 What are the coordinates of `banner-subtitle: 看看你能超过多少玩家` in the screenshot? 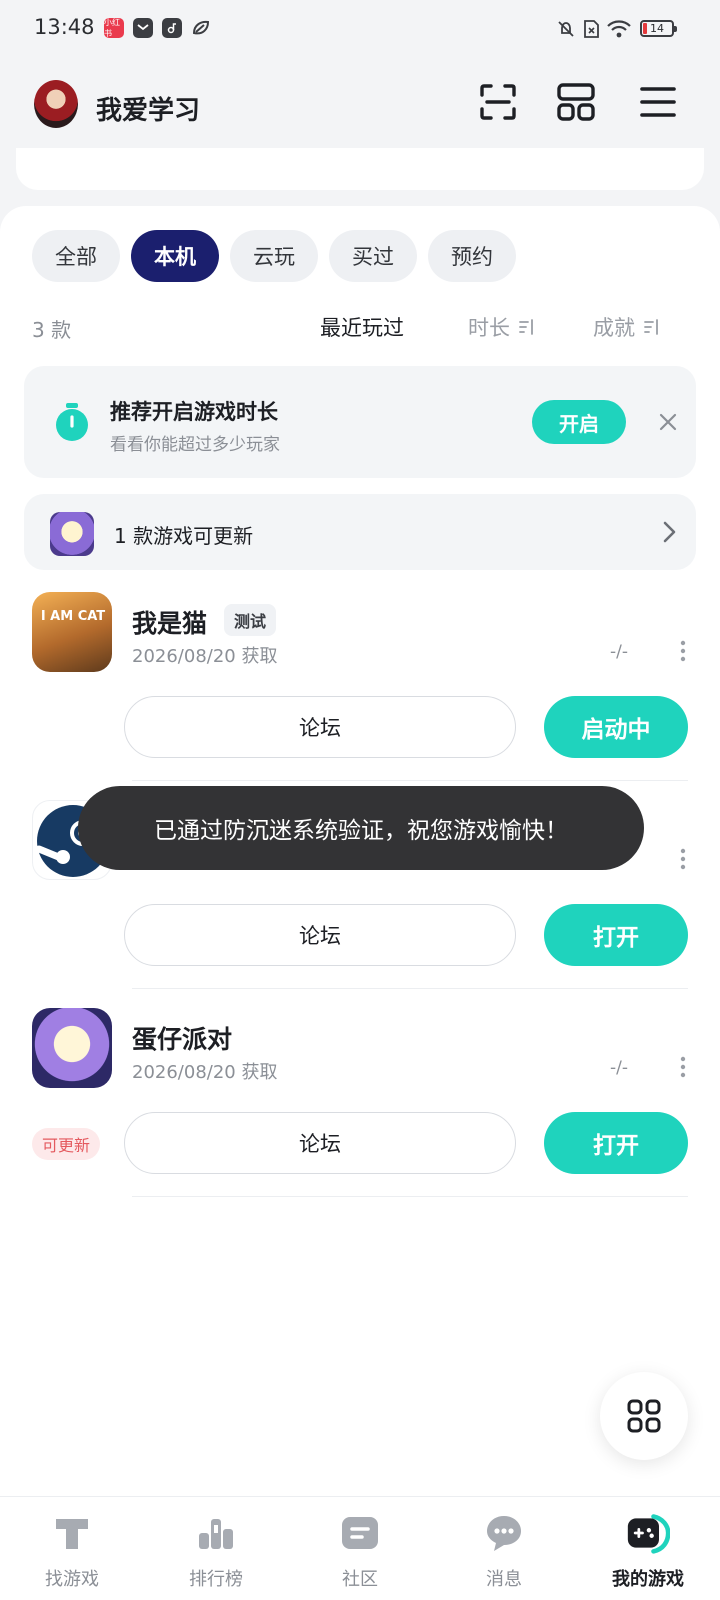 It's located at (195, 445).